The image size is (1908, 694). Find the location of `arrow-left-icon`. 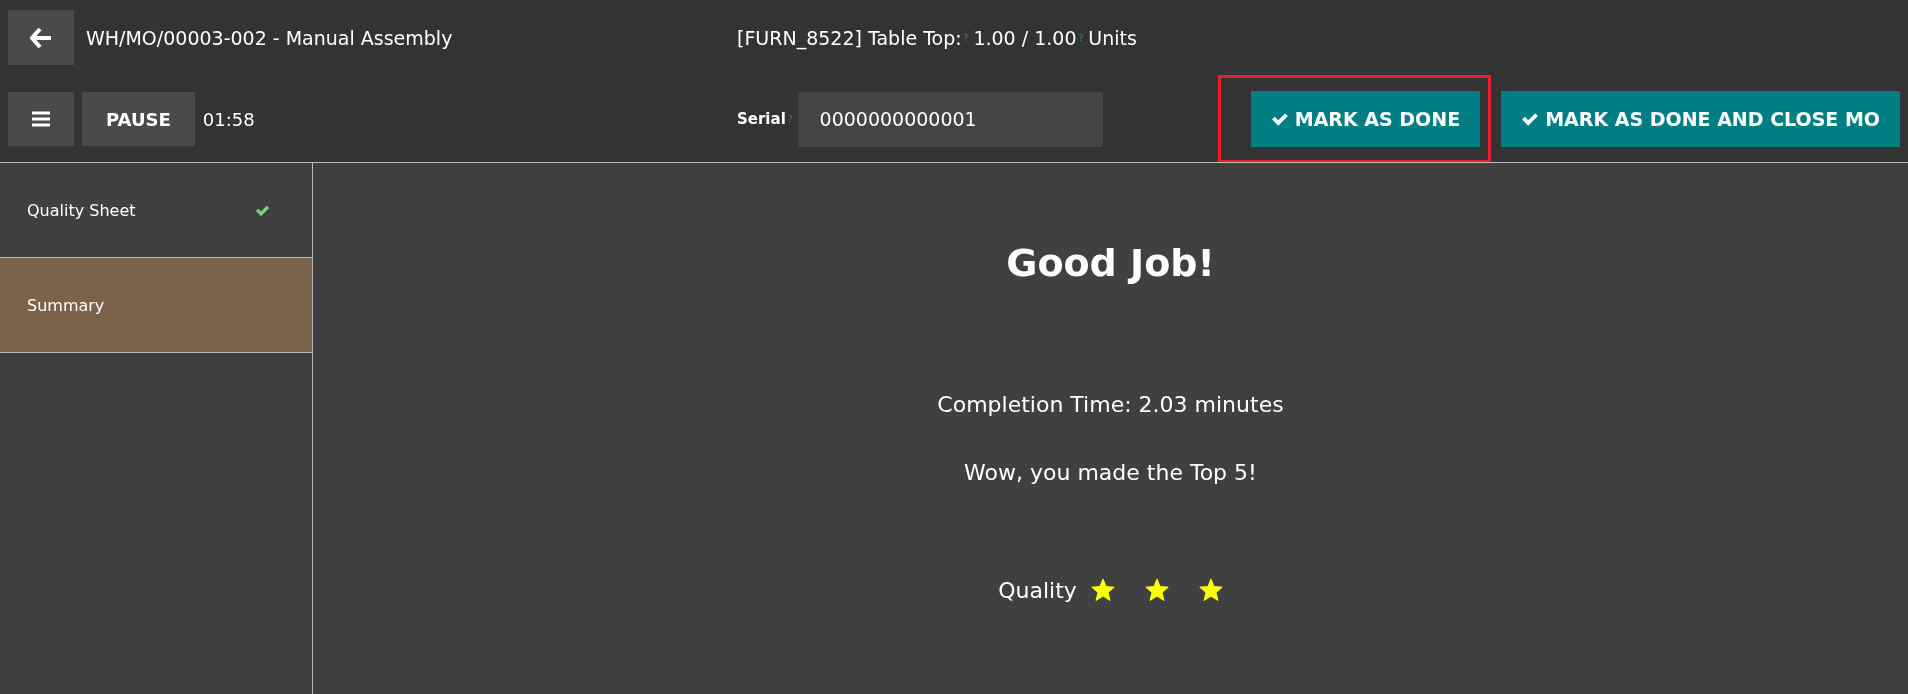

arrow-left-icon is located at coordinates (41, 37).